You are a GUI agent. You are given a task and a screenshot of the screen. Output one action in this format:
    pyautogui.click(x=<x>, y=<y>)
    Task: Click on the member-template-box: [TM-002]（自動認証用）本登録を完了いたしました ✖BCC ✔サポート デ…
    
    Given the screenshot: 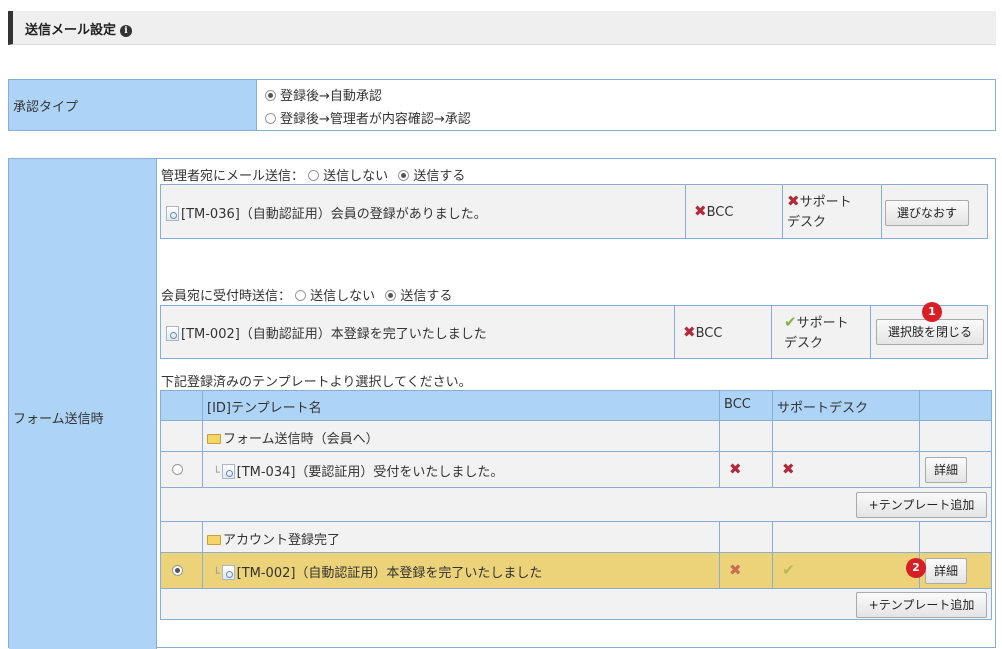 What is the action you would take?
    pyautogui.click(x=574, y=332)
    